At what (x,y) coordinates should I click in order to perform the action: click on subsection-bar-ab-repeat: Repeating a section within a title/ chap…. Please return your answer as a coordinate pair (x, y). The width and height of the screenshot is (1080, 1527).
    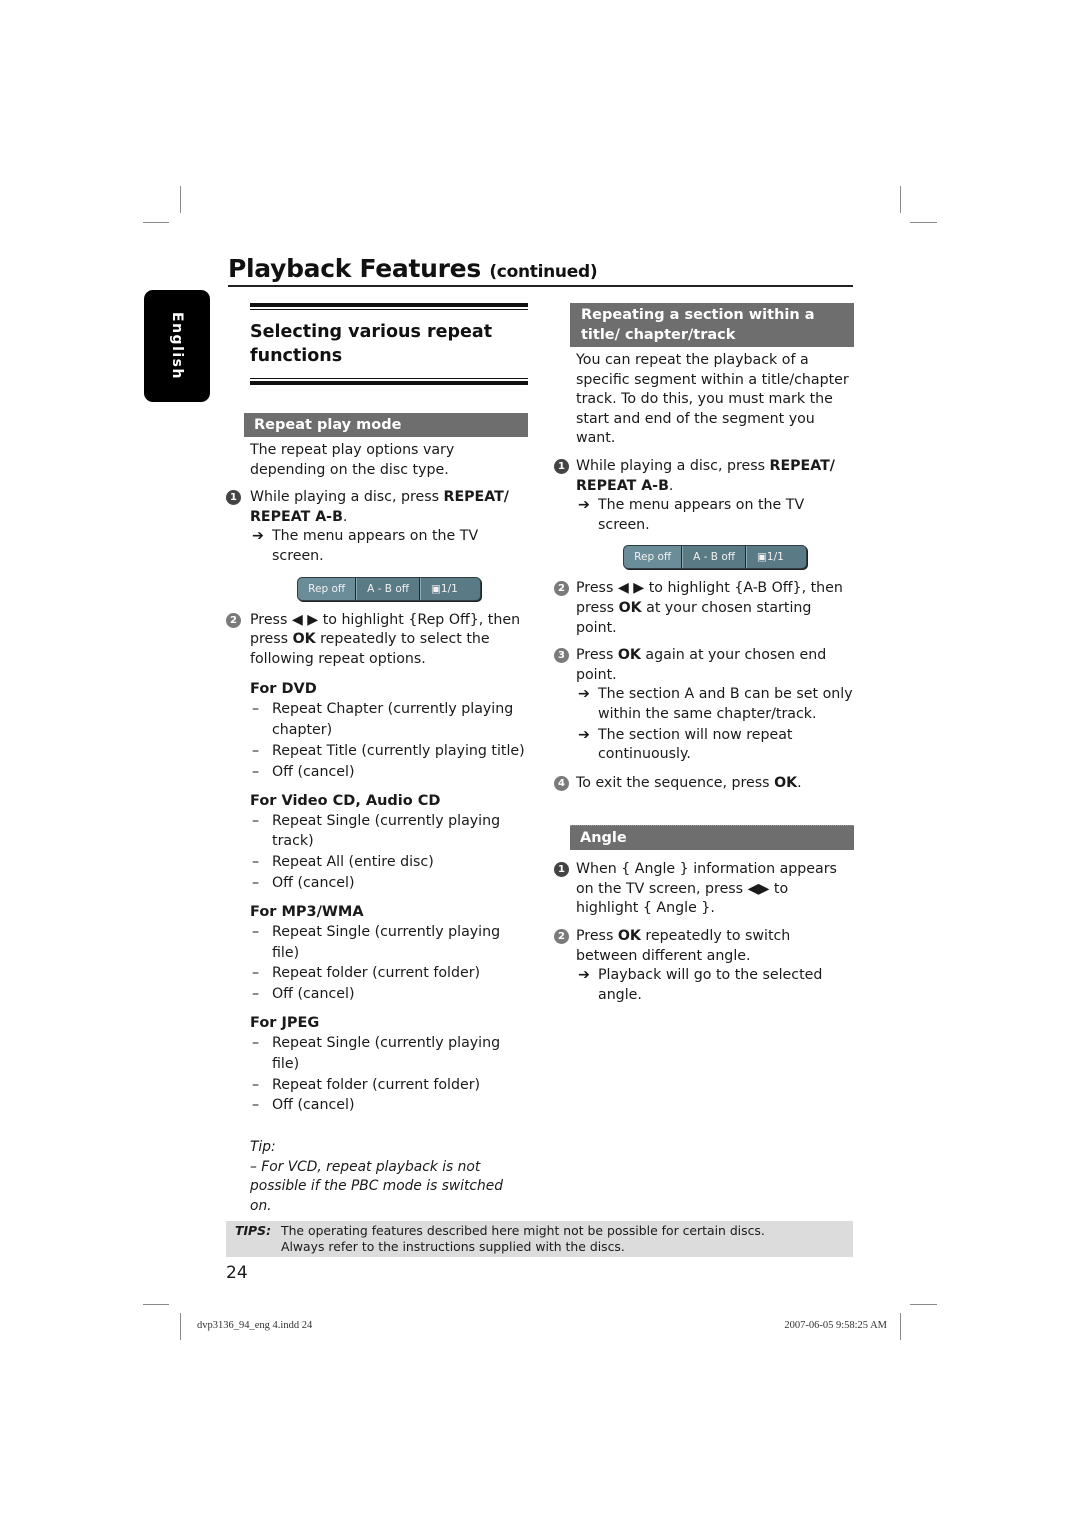
    Looking at the image, I should click on (712, 325).